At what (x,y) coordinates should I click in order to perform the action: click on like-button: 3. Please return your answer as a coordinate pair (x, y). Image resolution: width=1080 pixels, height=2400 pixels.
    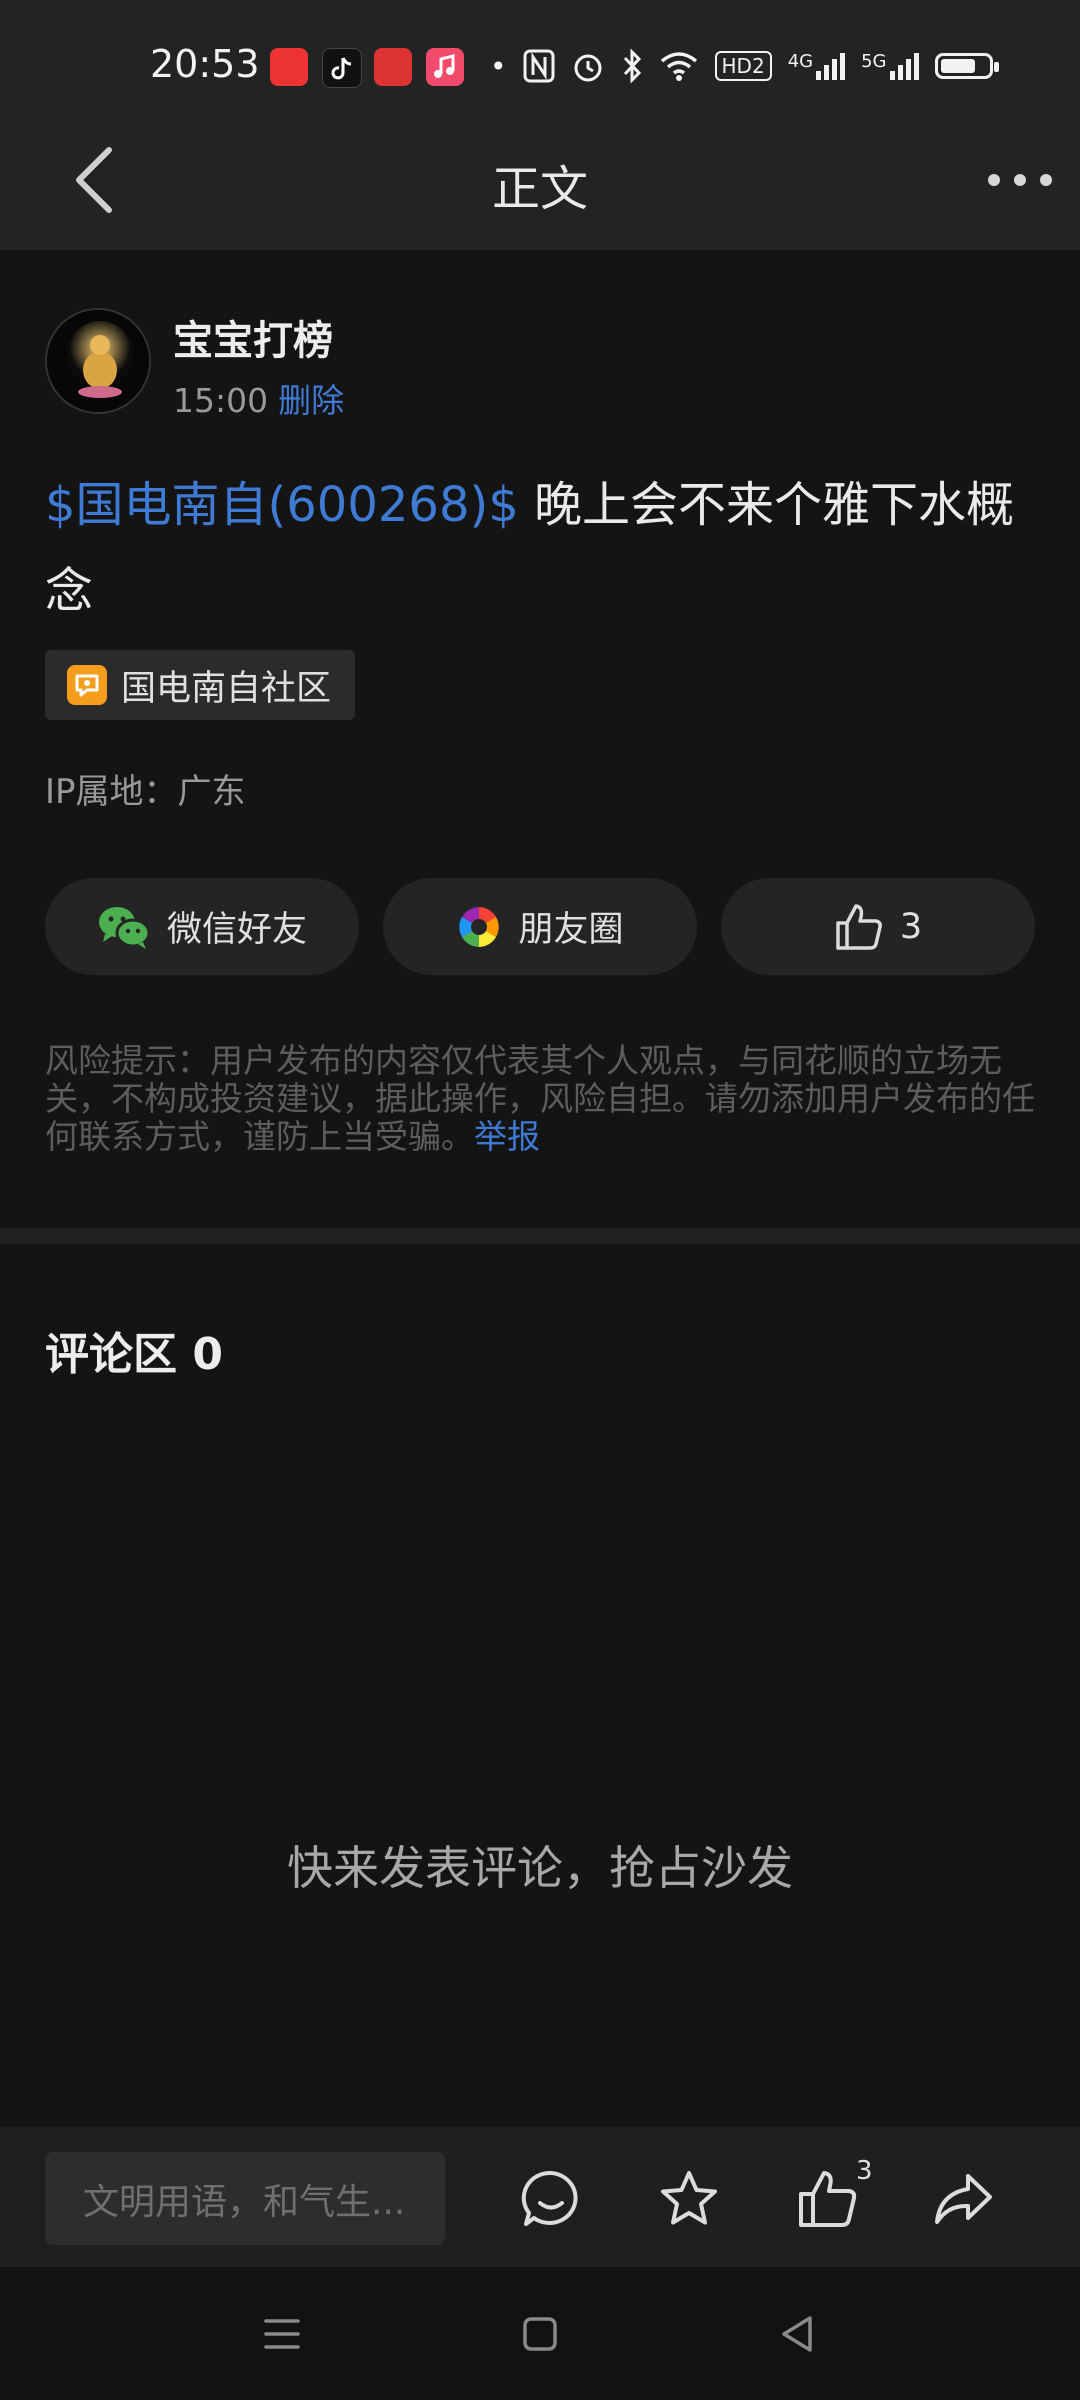
    Looking at the image, I should click on (878, 926).